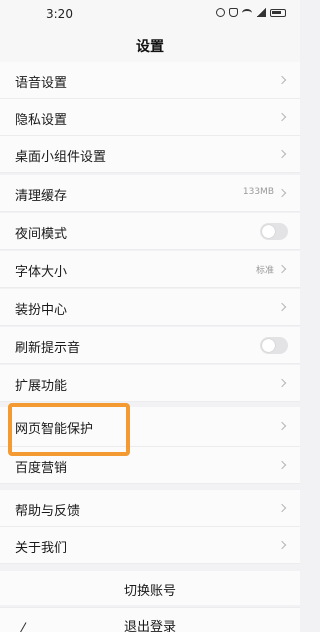 The width and height of the screenshot is (320, 632). I want to click on status-icons, so click(251, 12).